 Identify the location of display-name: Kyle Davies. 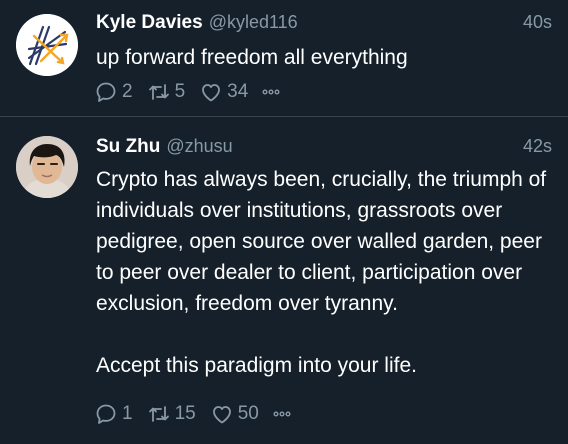
(149, 22).